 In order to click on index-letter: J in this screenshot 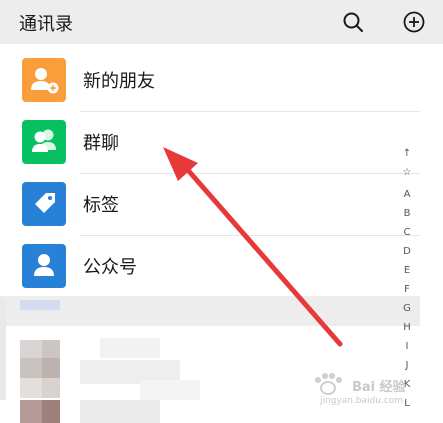, I will do `click(407, 365)`.